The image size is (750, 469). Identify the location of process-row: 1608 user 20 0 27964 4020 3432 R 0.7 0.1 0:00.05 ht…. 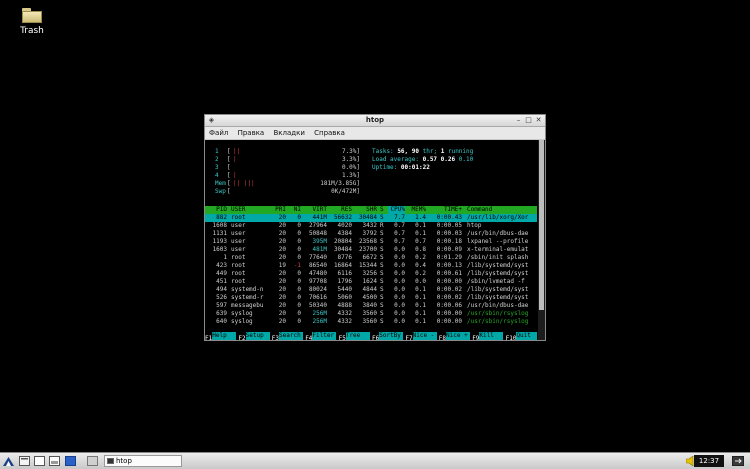
(371, 226).